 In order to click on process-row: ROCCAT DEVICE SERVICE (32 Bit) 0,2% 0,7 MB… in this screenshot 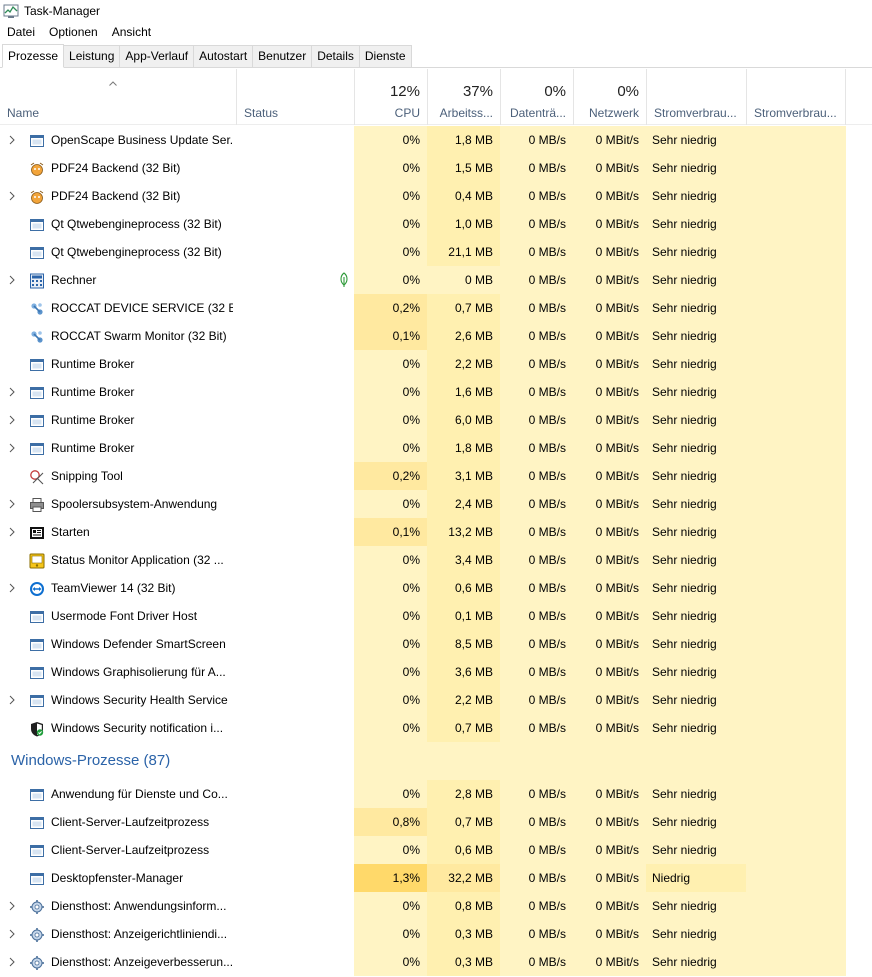, I will do `click(436, 308)`.